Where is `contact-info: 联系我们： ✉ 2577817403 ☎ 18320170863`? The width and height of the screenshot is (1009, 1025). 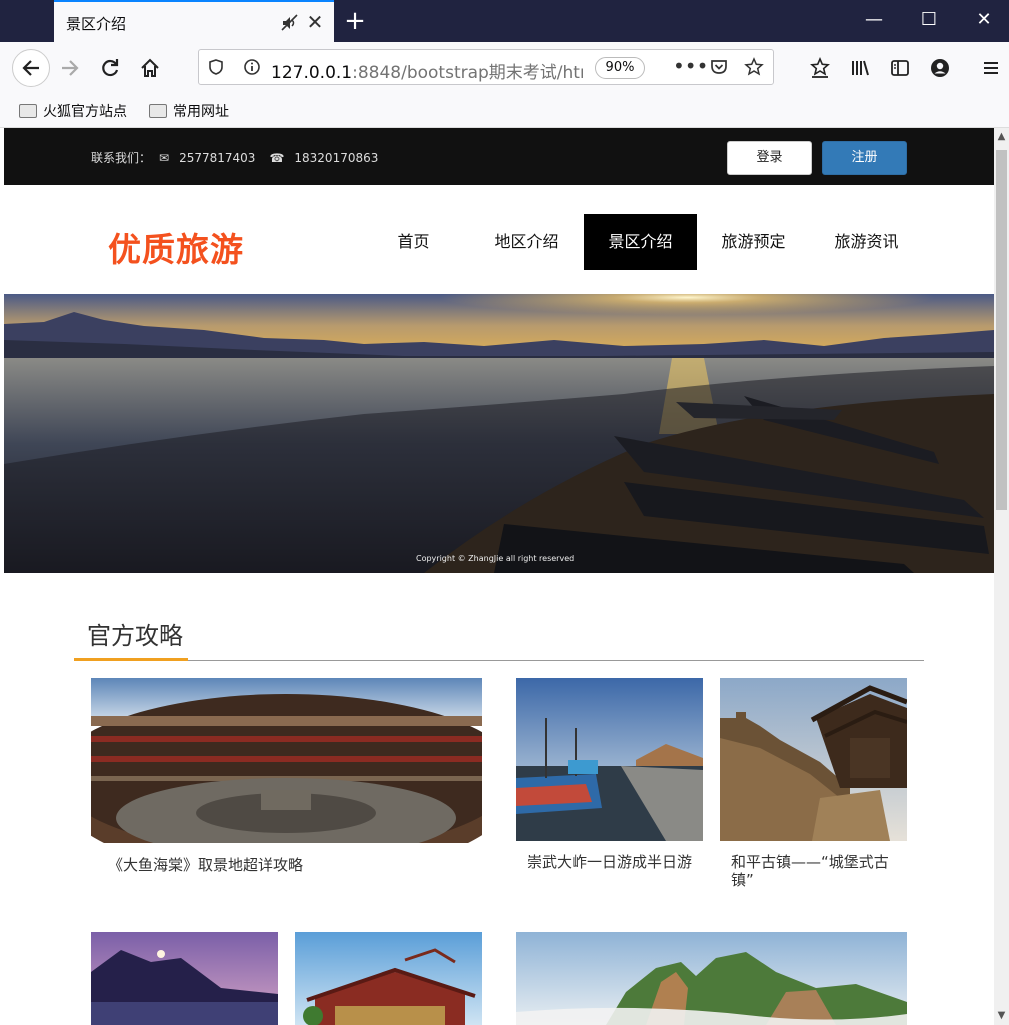
contact-info: 联系我们： ✉ 2577817403 ☎ 18320170863 is located at coordinates (235, 158).